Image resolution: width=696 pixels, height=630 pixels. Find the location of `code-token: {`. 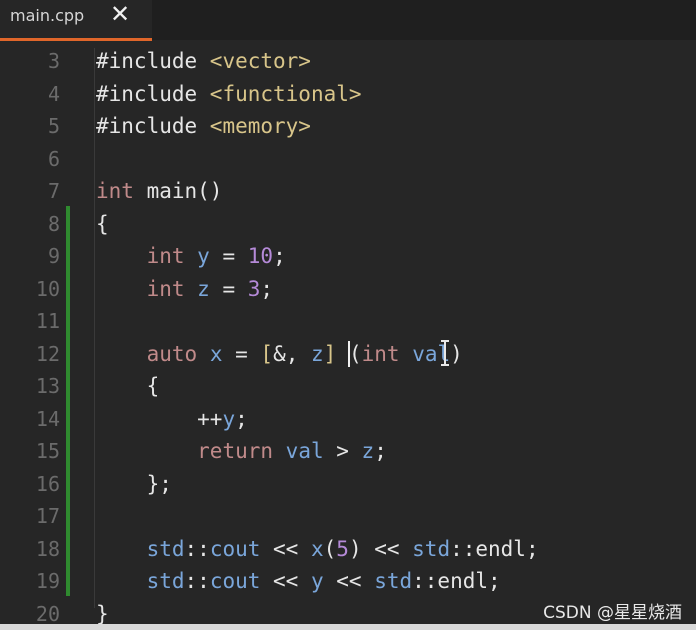

code-token: { is located at coordinates (102, 223).